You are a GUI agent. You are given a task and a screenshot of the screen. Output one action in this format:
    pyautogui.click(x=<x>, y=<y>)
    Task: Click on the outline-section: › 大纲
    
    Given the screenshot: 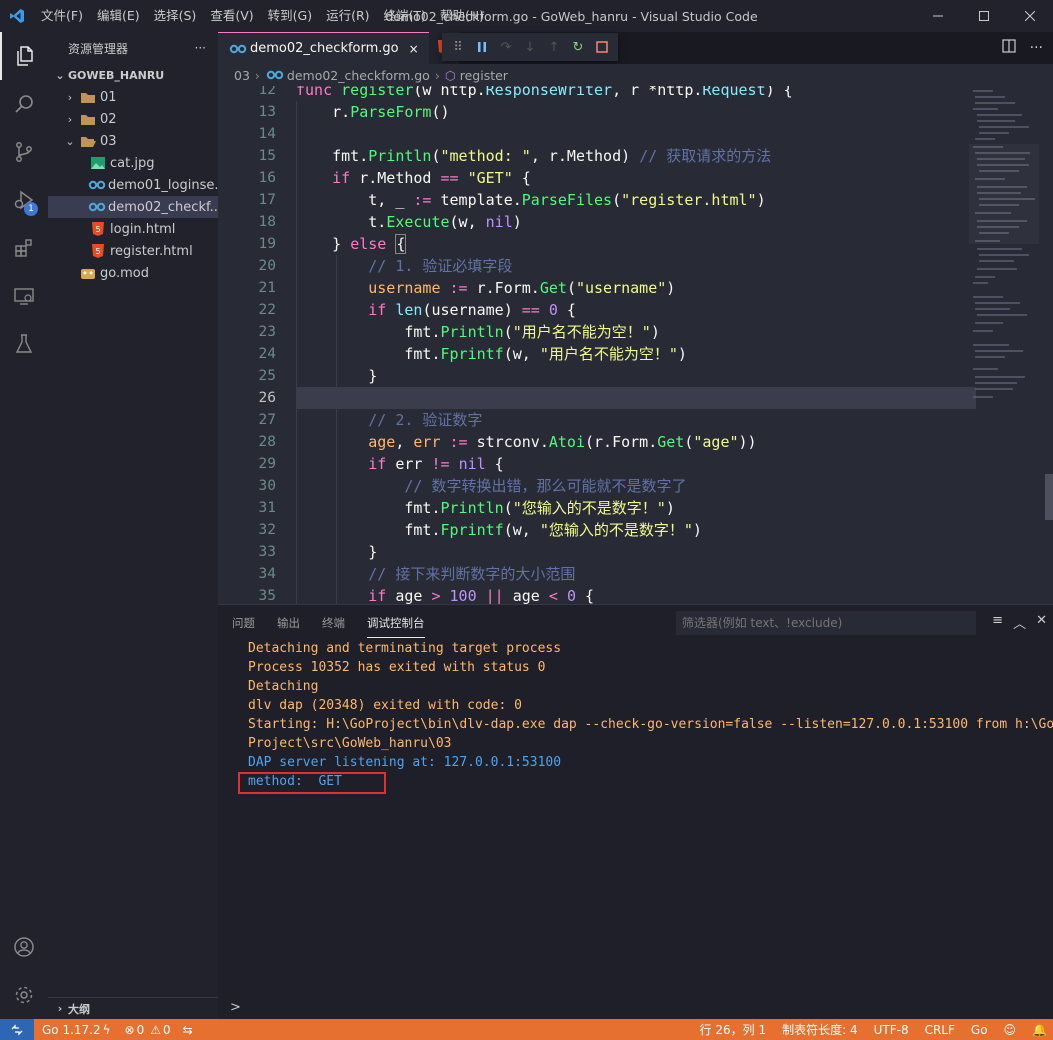 What is the action you would take?
    pyautogui.click(x=133, y=1008)
    